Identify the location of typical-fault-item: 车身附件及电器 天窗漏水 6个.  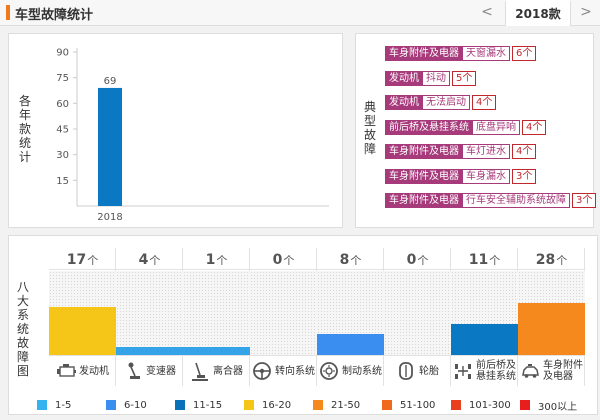
(461, 53).